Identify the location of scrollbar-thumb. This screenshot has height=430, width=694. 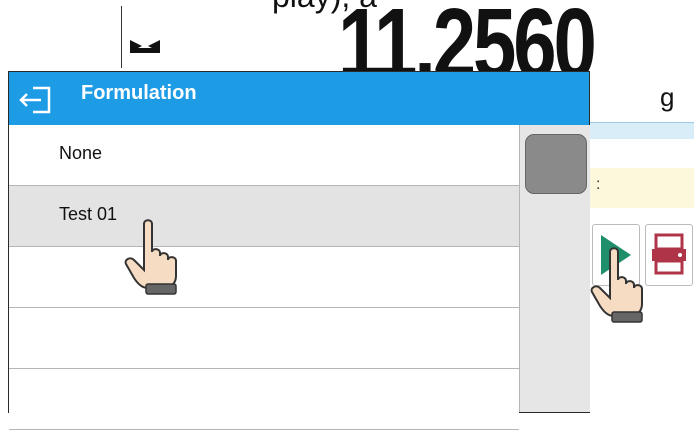
(556, 164).